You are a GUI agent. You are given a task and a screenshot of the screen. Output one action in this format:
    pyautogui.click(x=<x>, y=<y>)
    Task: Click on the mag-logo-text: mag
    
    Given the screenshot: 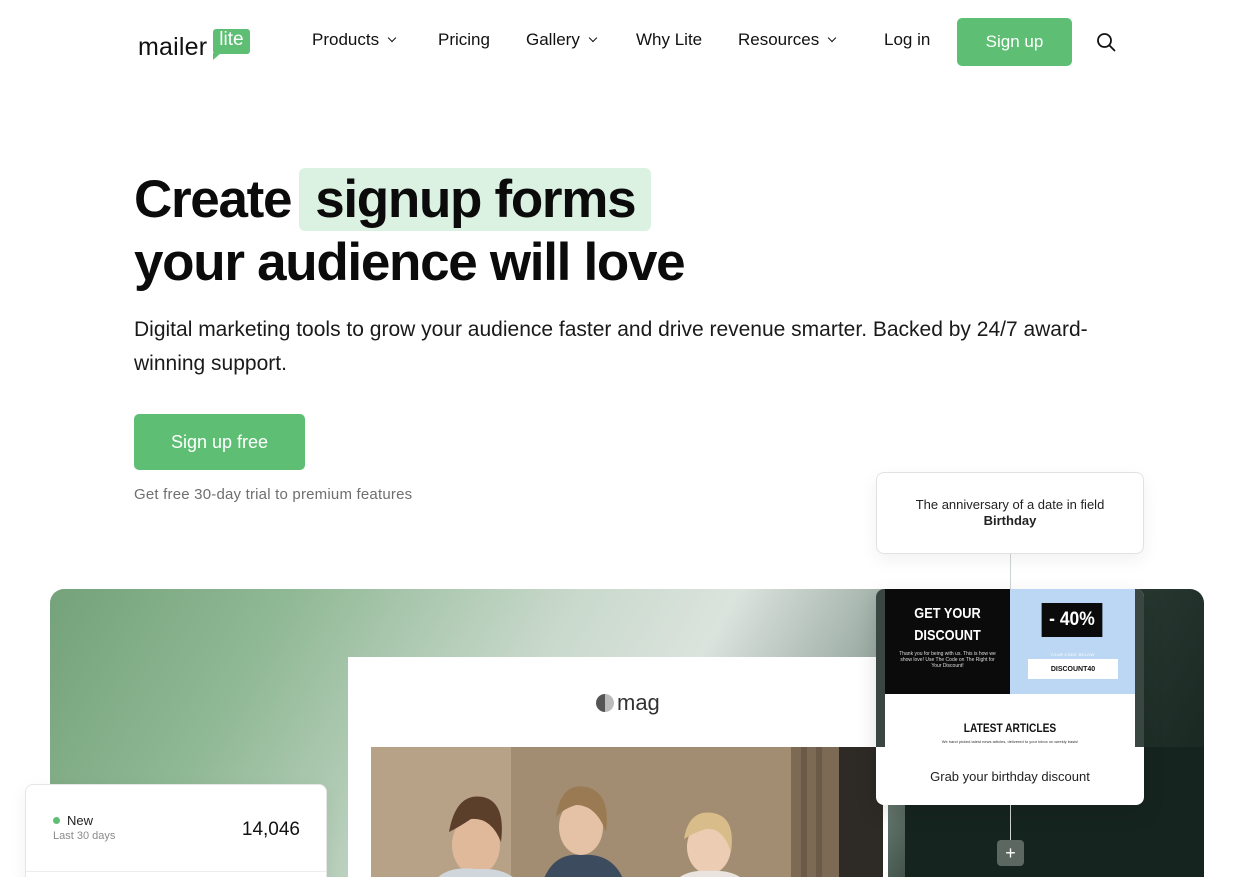 What is the action you would take?
    pyautogui.click(x=638, y=702)
    